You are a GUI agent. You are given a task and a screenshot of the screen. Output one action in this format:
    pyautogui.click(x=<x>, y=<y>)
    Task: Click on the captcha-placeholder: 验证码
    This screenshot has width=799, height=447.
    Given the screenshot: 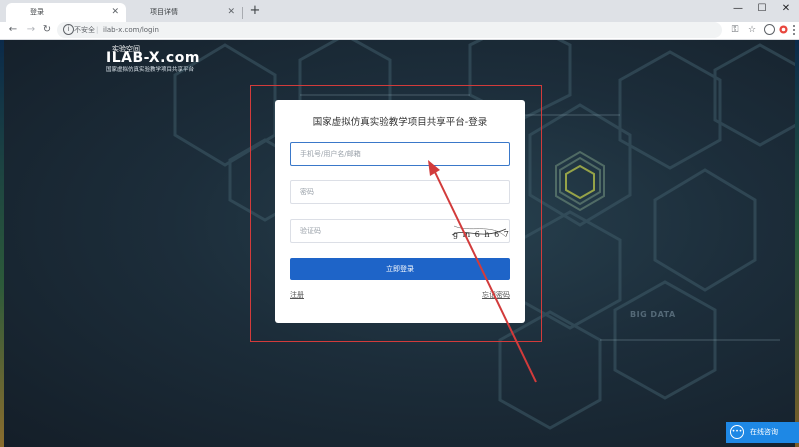 What is the action you would take?
    pyautogui.click(x=310, y=231)
    